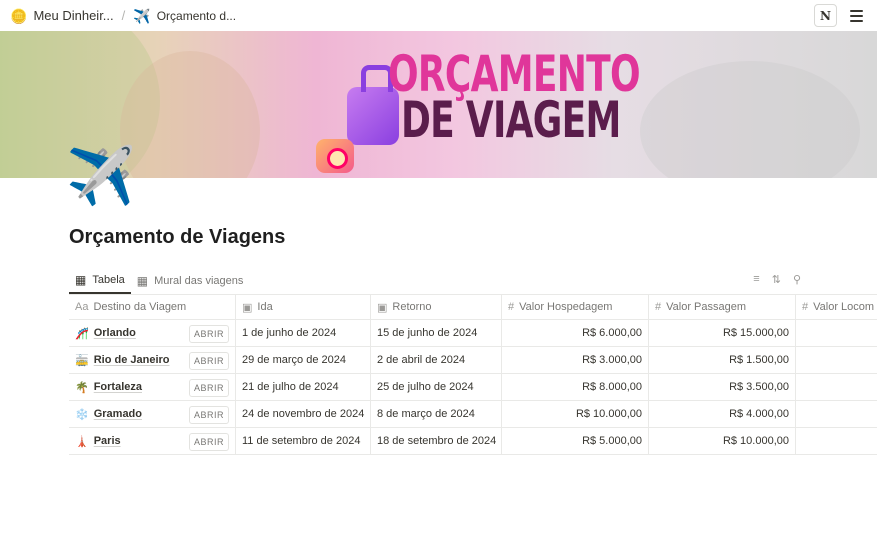 The height and width of the screenshot is (540, 877). What do you see at coordinates (81, 280) in the screenshot?
I see `table-icon: ▦` at bounding box center [81, 280].